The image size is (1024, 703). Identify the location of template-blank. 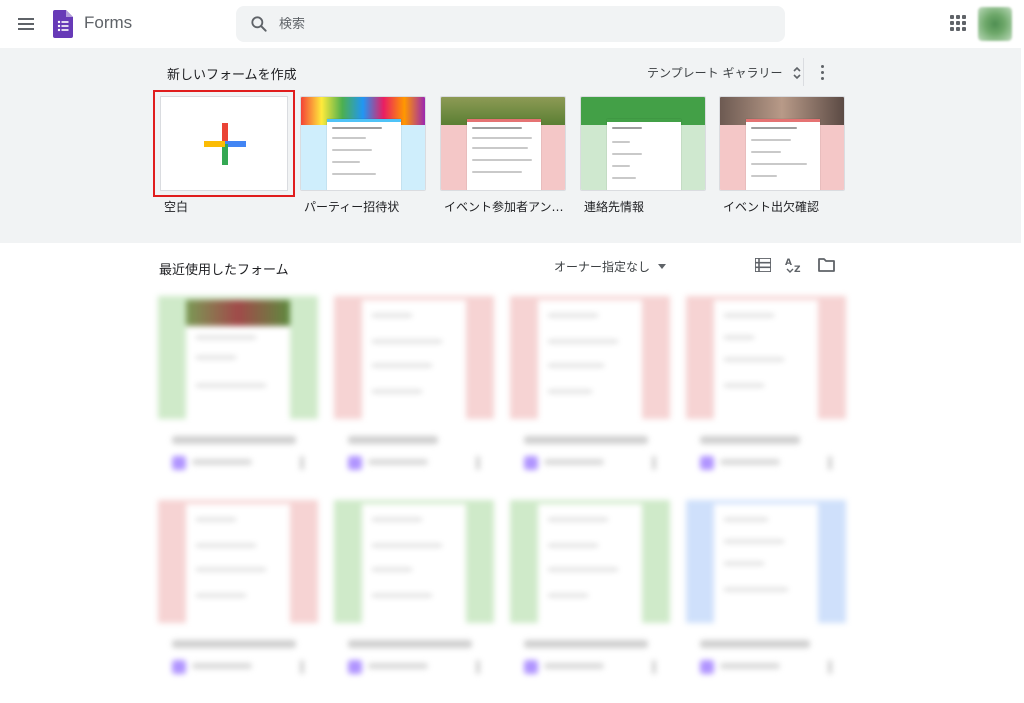
(224, 143).